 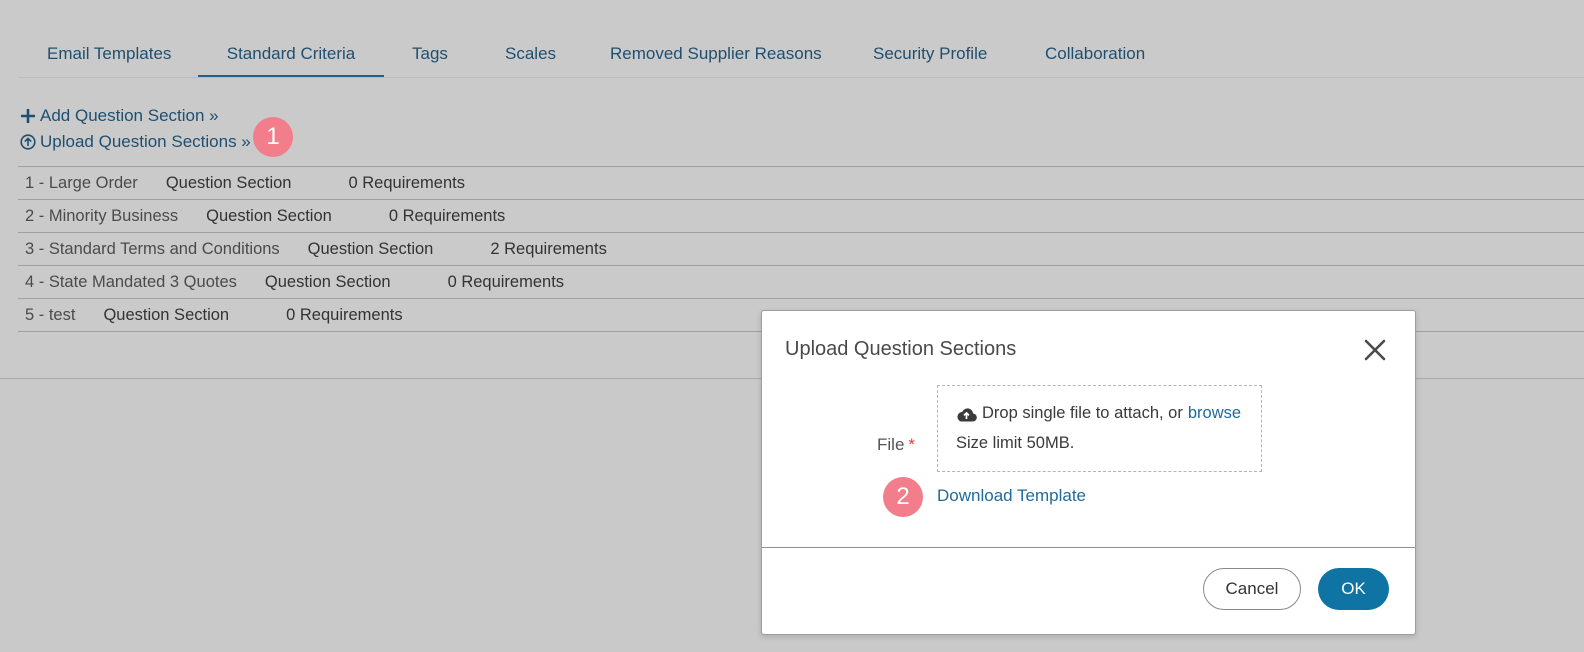 What do you see at coordinates (903, 497) in the screenshot?
I see `callout-badge-2: 2` at bounding box center [903, 497].